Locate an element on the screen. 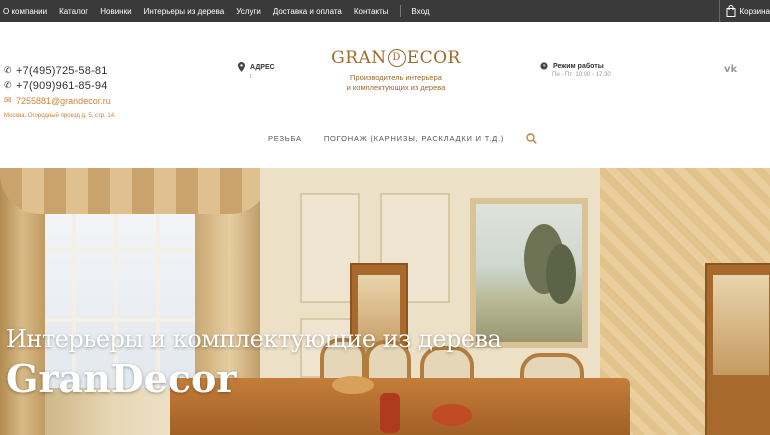  cart-button: Корзина is located at coordinates (744, 11).